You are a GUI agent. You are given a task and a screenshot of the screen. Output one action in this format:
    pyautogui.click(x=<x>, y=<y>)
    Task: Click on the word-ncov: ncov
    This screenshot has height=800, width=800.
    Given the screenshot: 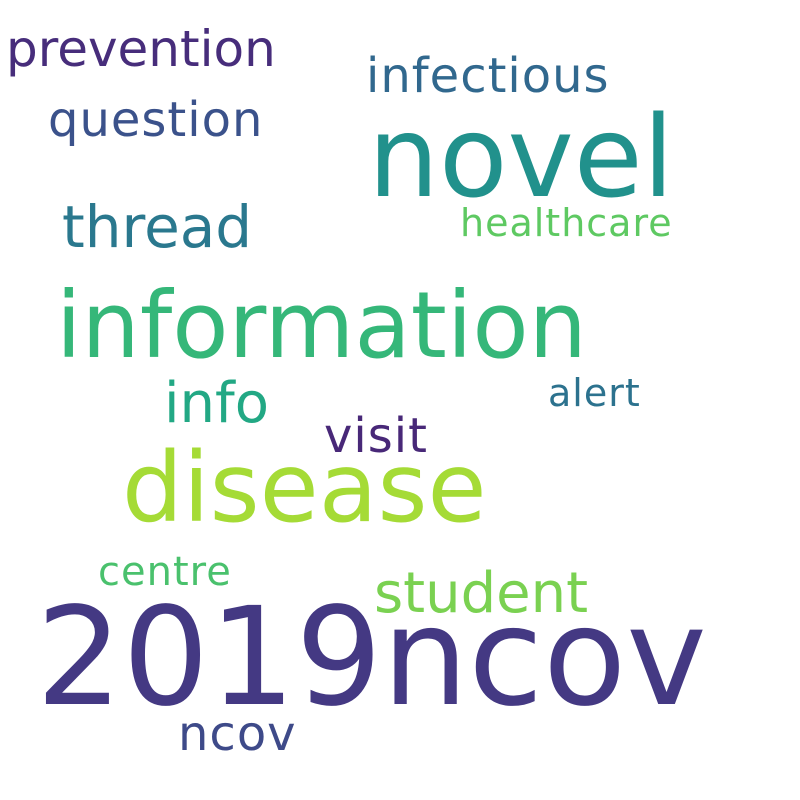 What is the action you would take?
    pyautogui.click(x=237, y=734)
    